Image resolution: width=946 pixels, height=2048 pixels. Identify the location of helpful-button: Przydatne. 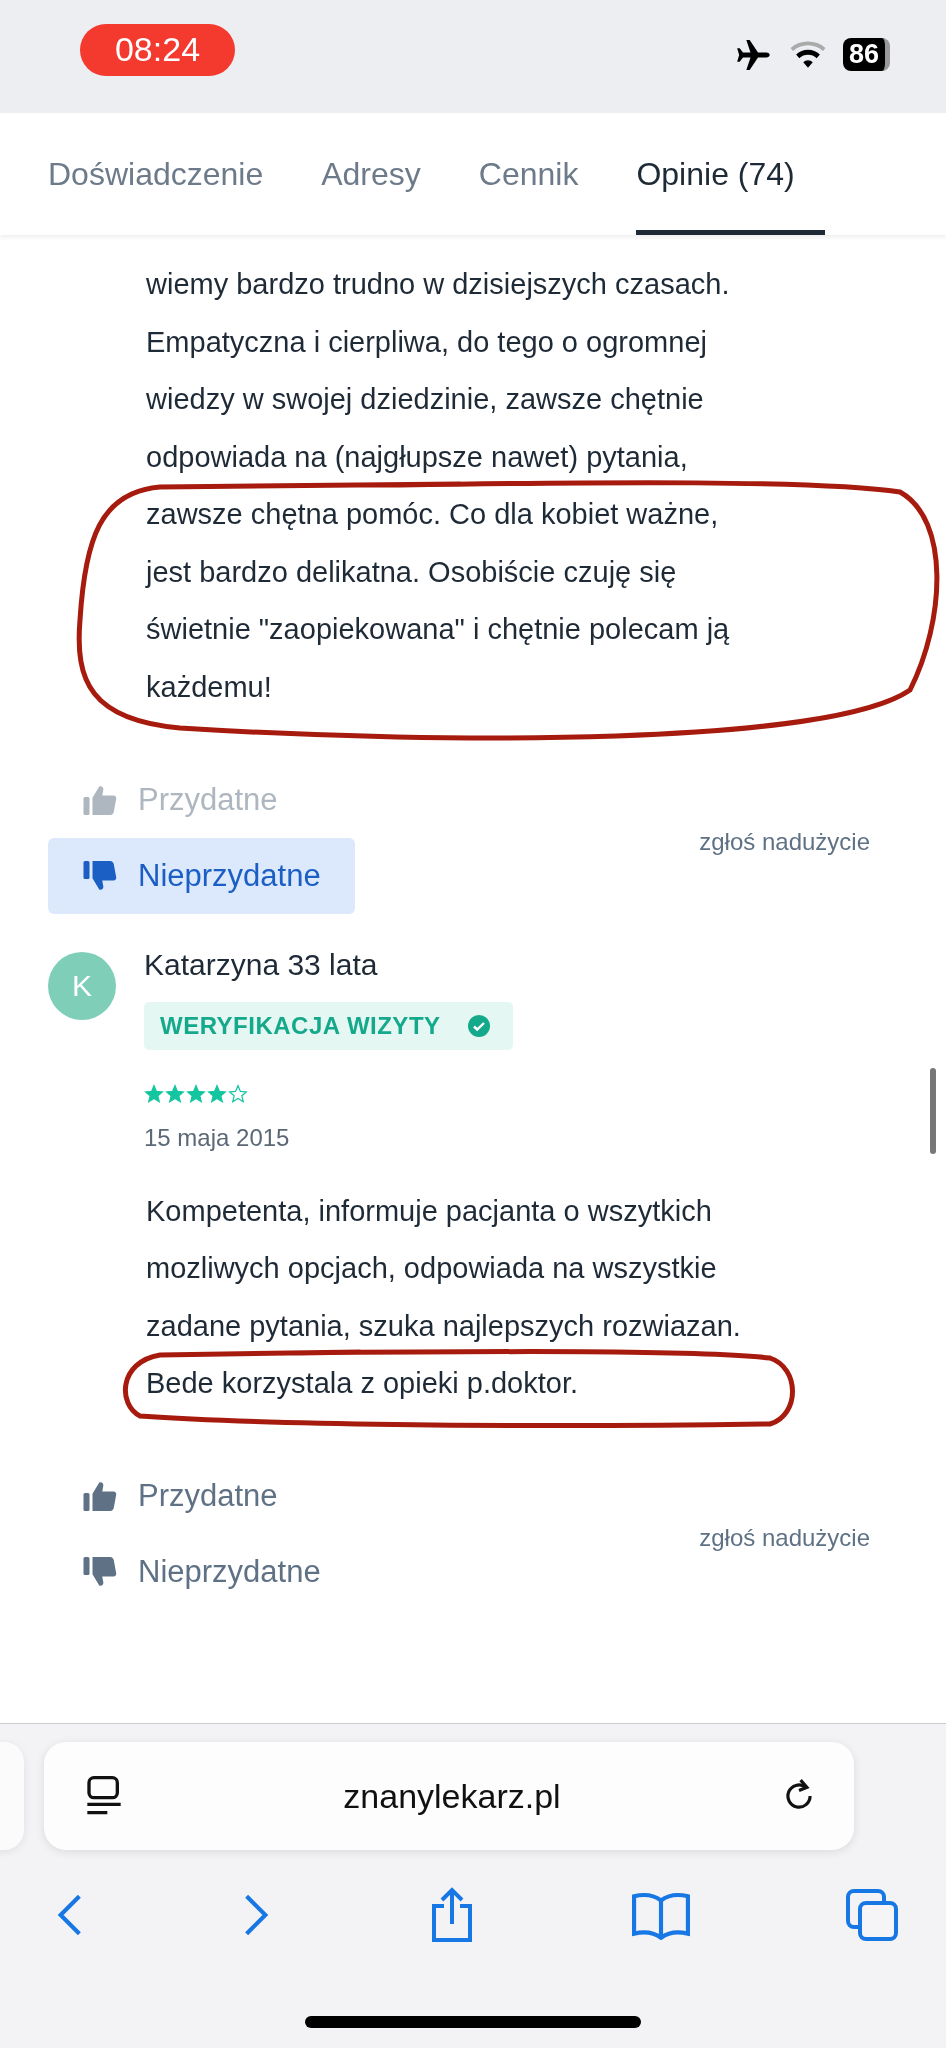
(201, 1496).